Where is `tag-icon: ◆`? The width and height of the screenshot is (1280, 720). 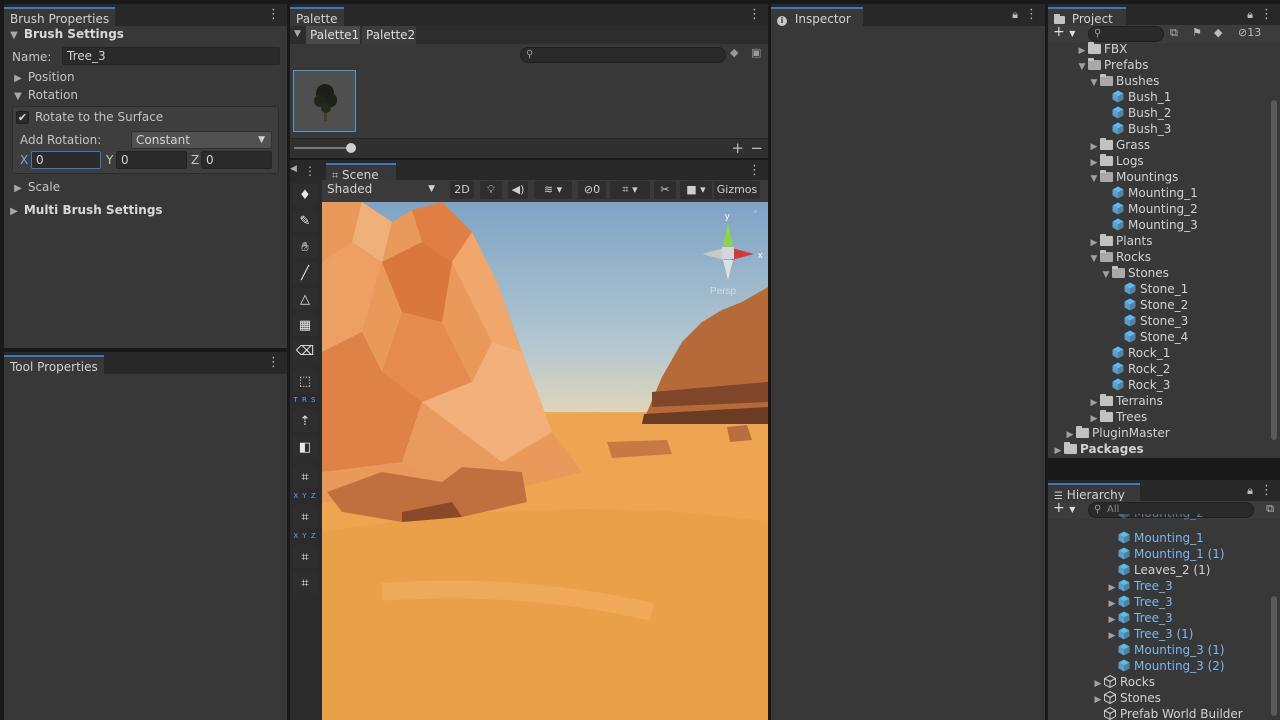
tag-icon: ◆ is located at coordinates (1218, 32).